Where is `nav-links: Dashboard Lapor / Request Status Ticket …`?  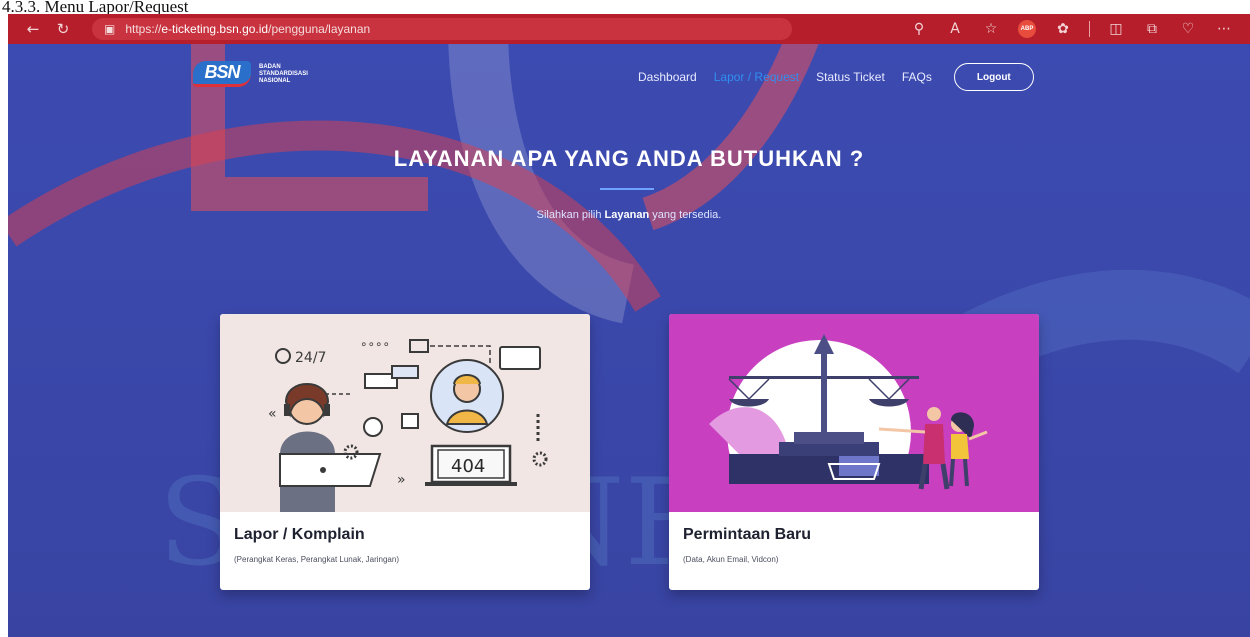
nav-links: Dashboard Lapor / Request Status Ticket … is located at coordinates (836, 77).